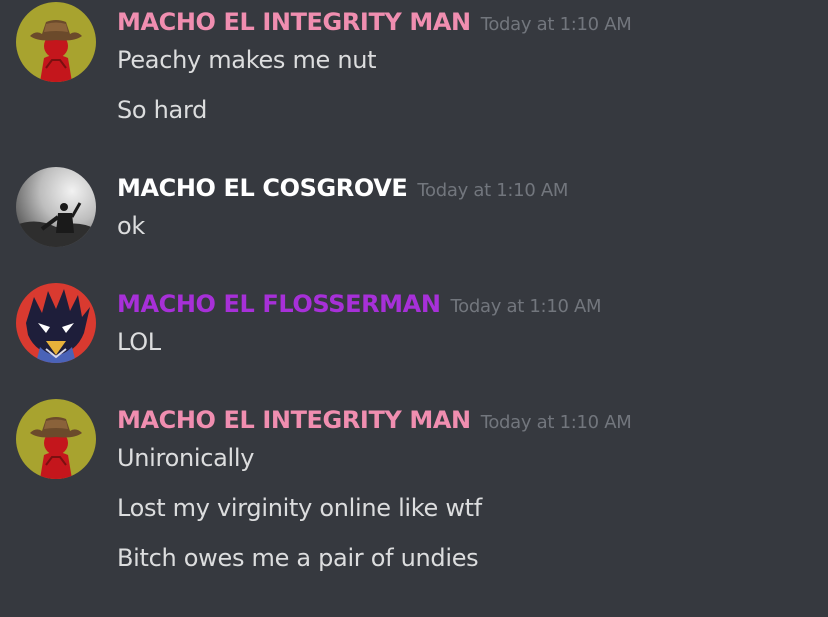 The image size is (828, 617). I want to click on message-text: ok, so click(131, 226).